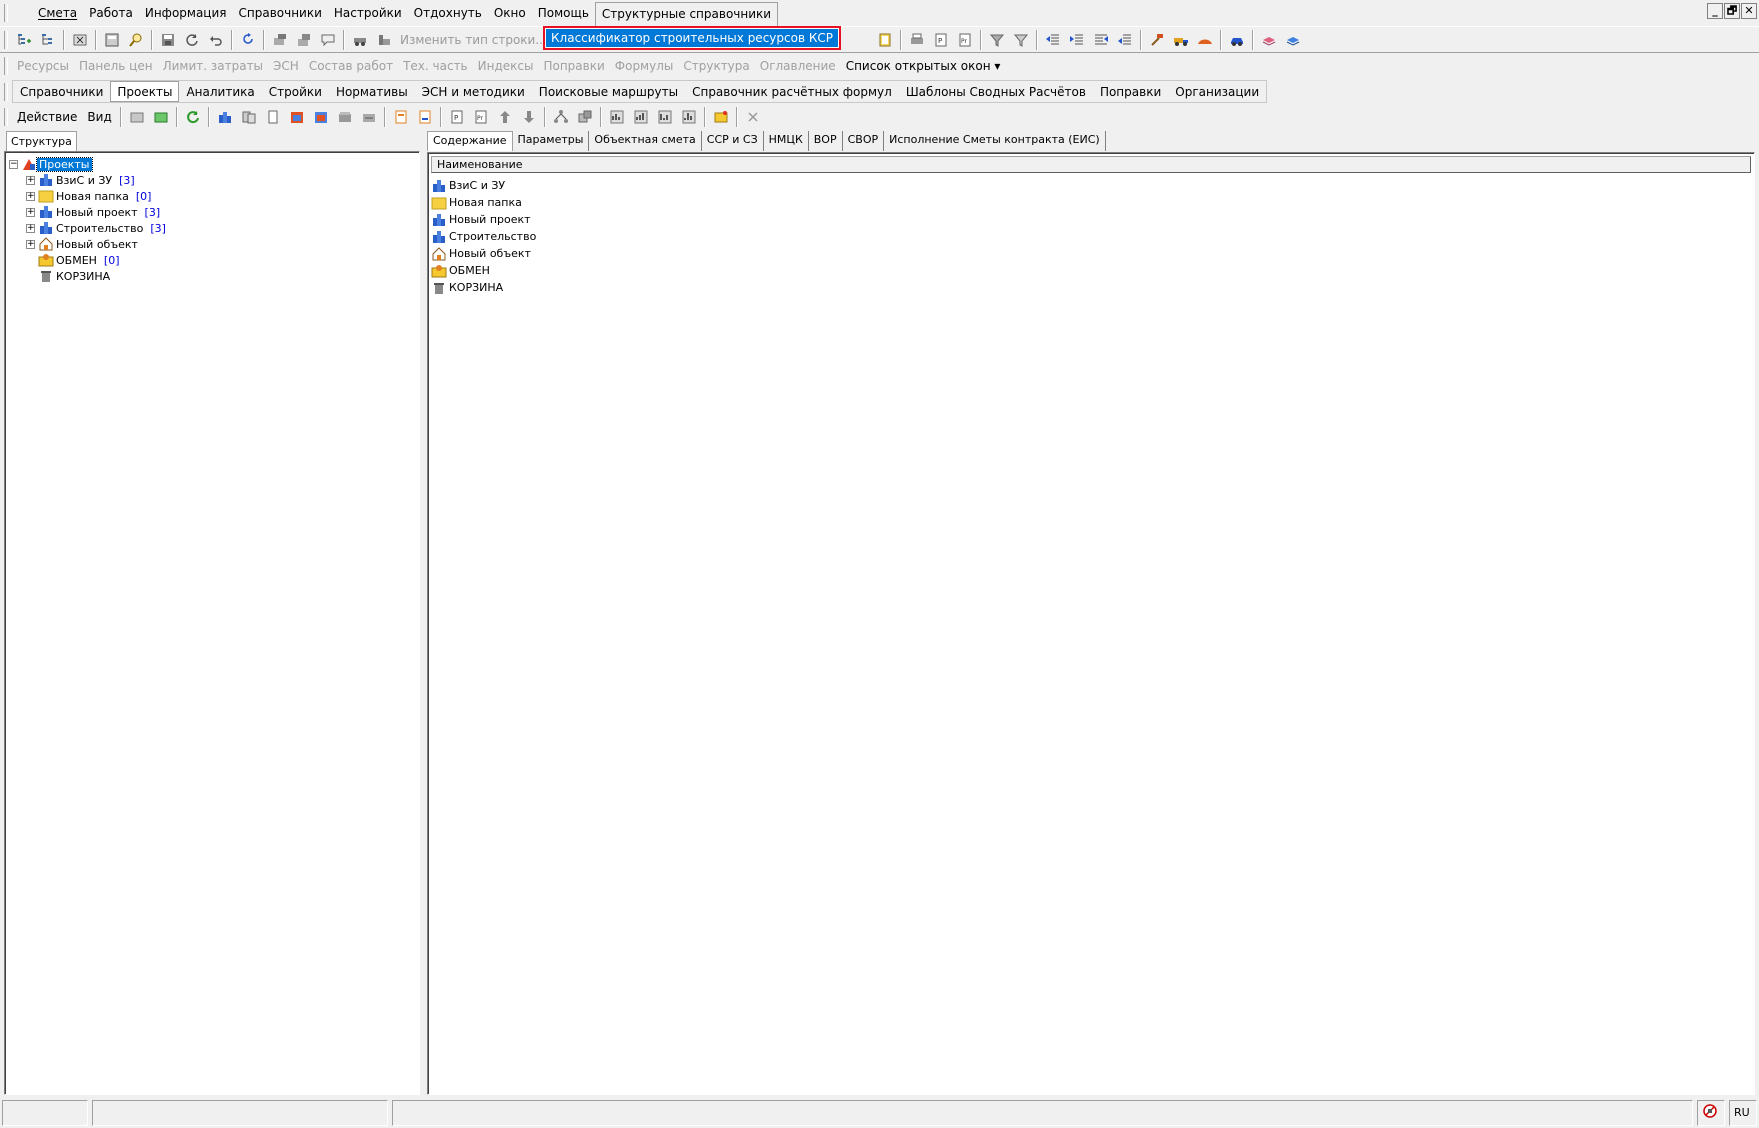 The height and width of the screenshot is (1128, 1759). What do you see at coordinates (136, 40) in the screenshot?
I see `search-button` at bounding box center [136, 40].